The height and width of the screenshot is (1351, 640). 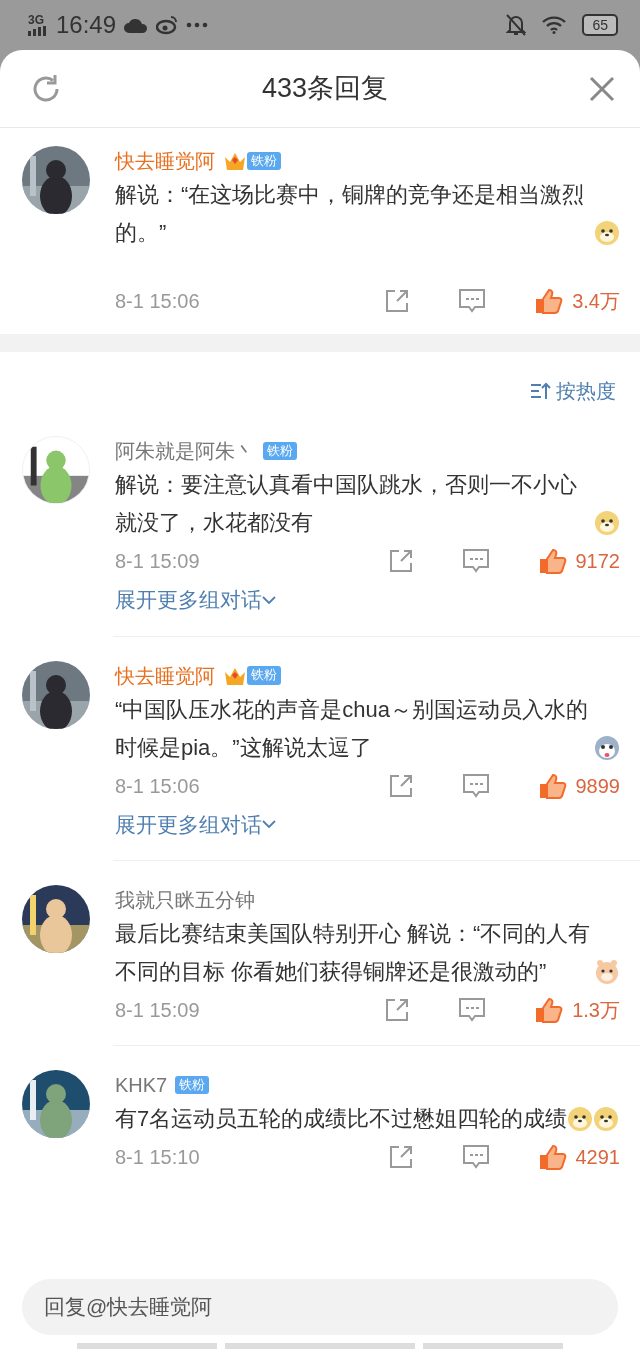 I want to click on battery-level: 65, so click(x=600, y=25).